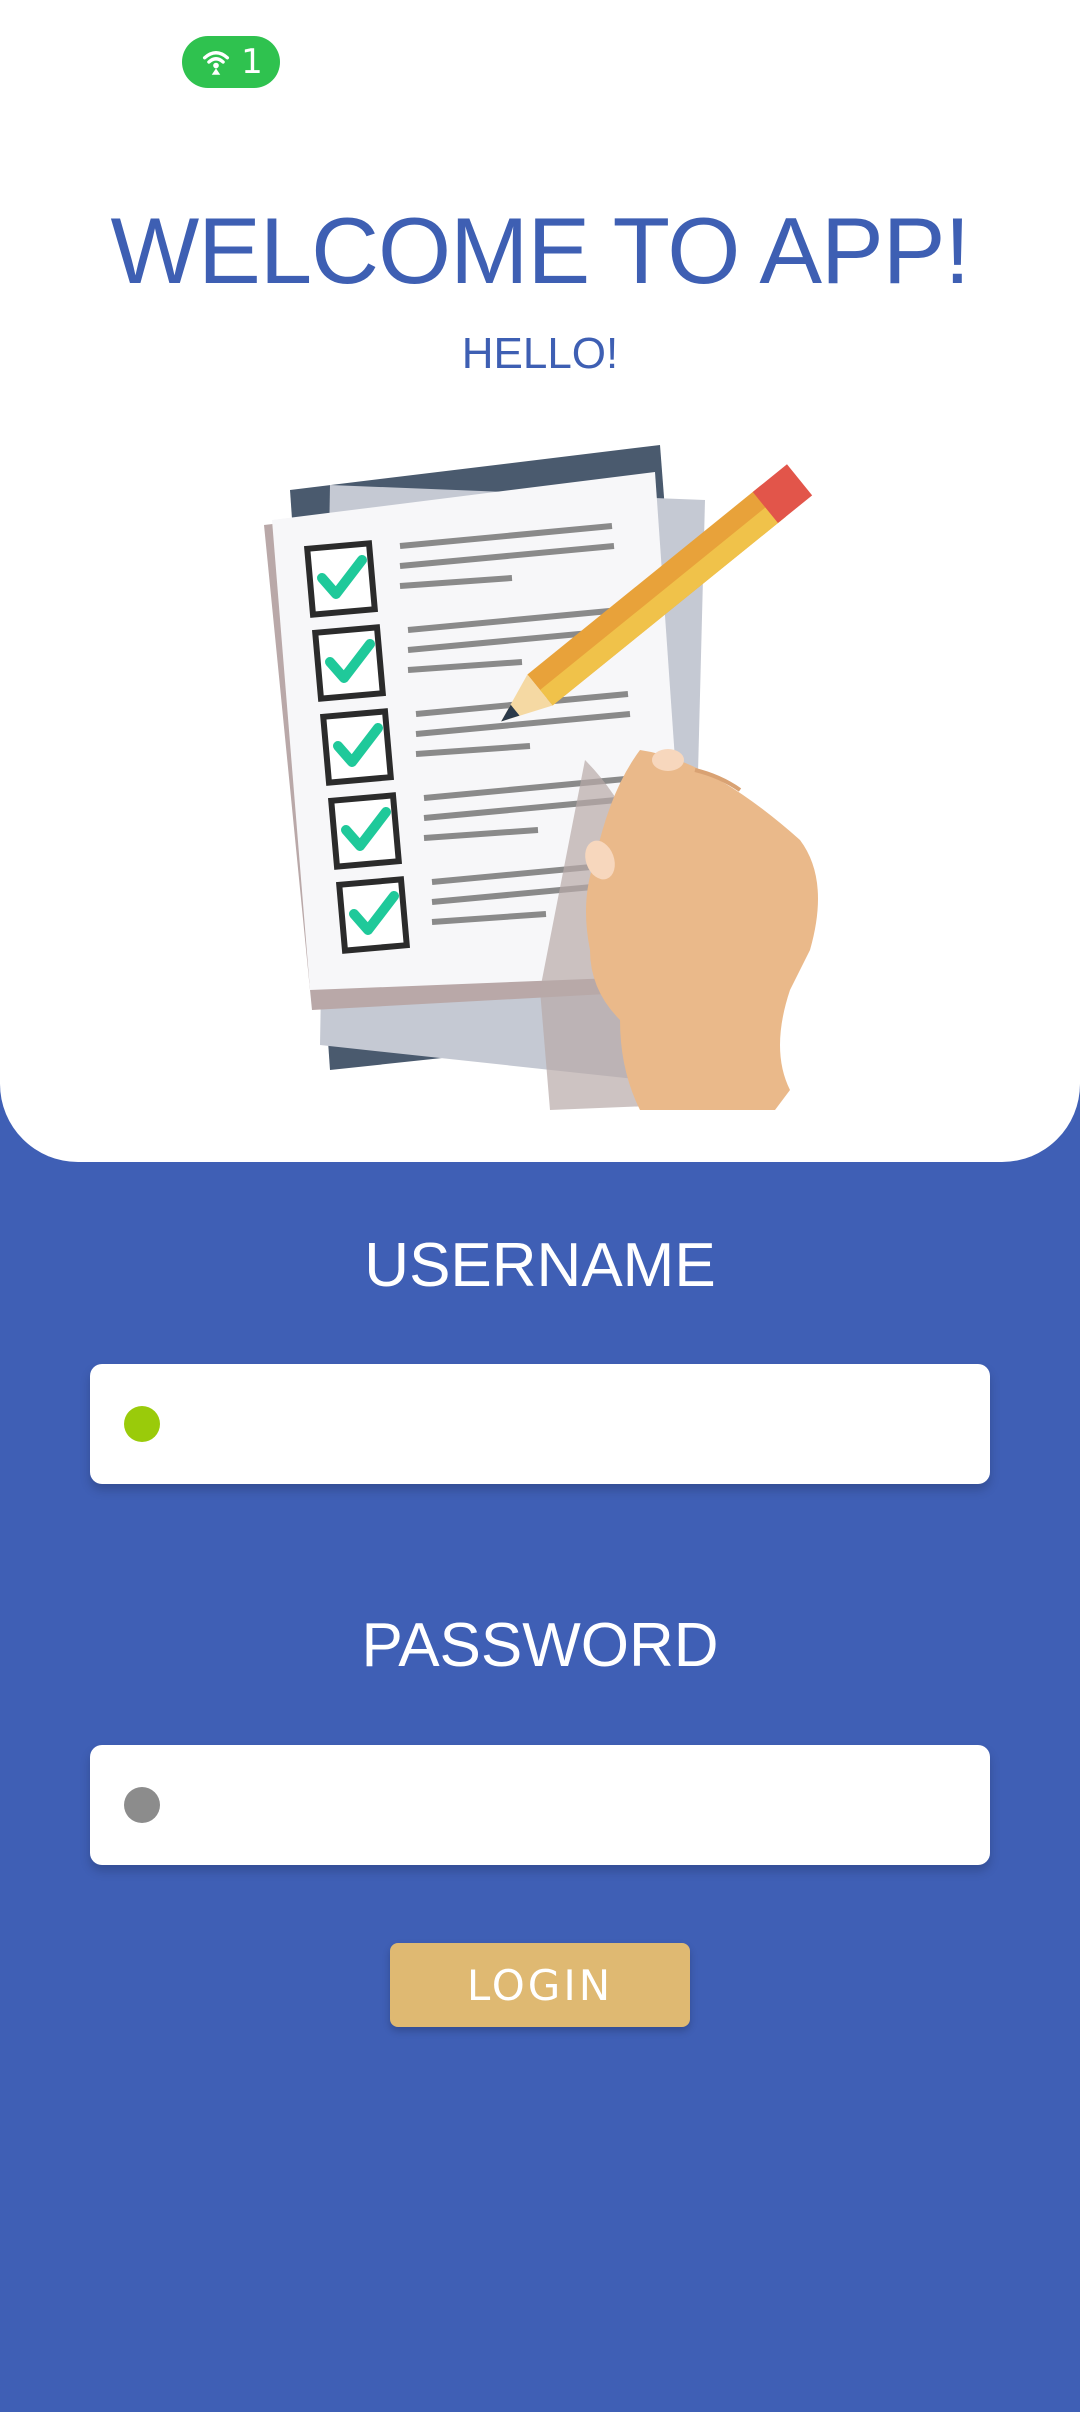 This screenshot has width=1080, height=2412. Describe the element at coordinates (216, 63) in the screenshot. I see `hotspot-icon` at that location.